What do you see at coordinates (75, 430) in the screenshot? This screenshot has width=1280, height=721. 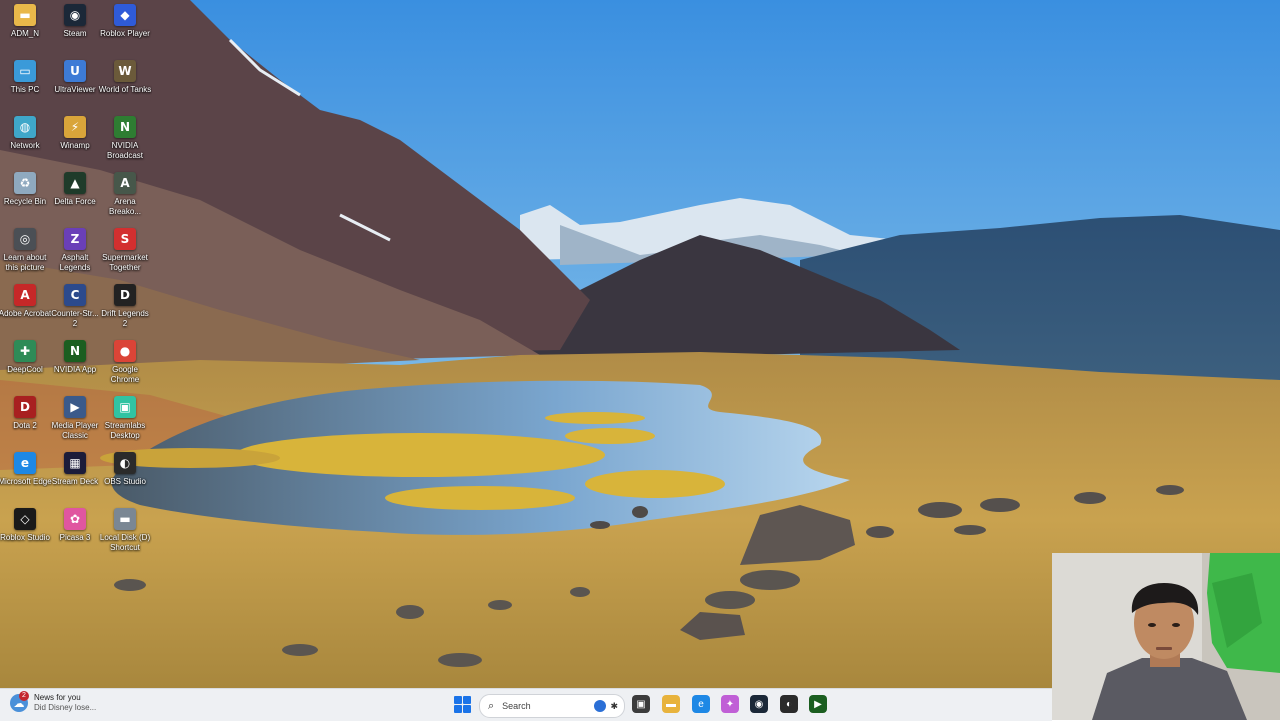 I see `desktop-icon-label: Media Player Classic` at bounding box center [75, 430].